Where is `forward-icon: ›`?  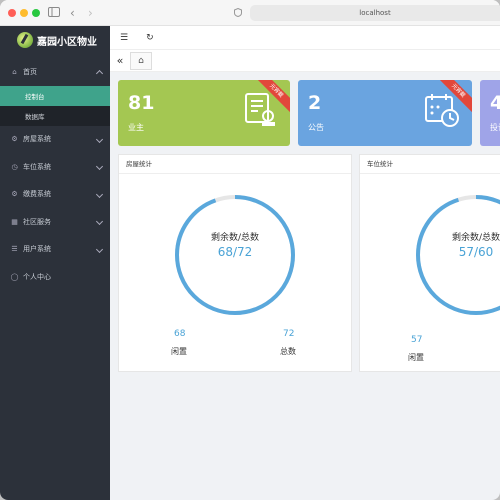 forward-icon: › is located at coordinates (90, 13).